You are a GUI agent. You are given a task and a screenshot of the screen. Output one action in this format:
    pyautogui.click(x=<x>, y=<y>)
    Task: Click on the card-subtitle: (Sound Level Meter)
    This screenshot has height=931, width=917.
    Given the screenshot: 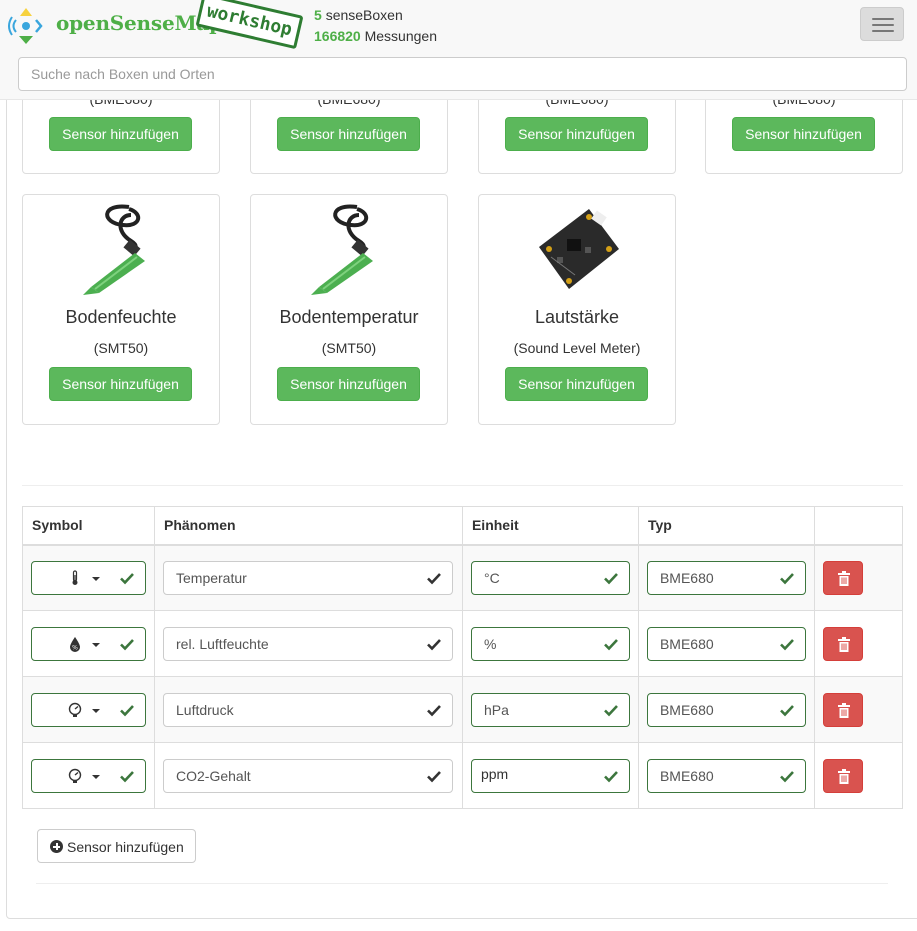 What is the action you would take?
    pyautogui.click(x=577, y=348)
    